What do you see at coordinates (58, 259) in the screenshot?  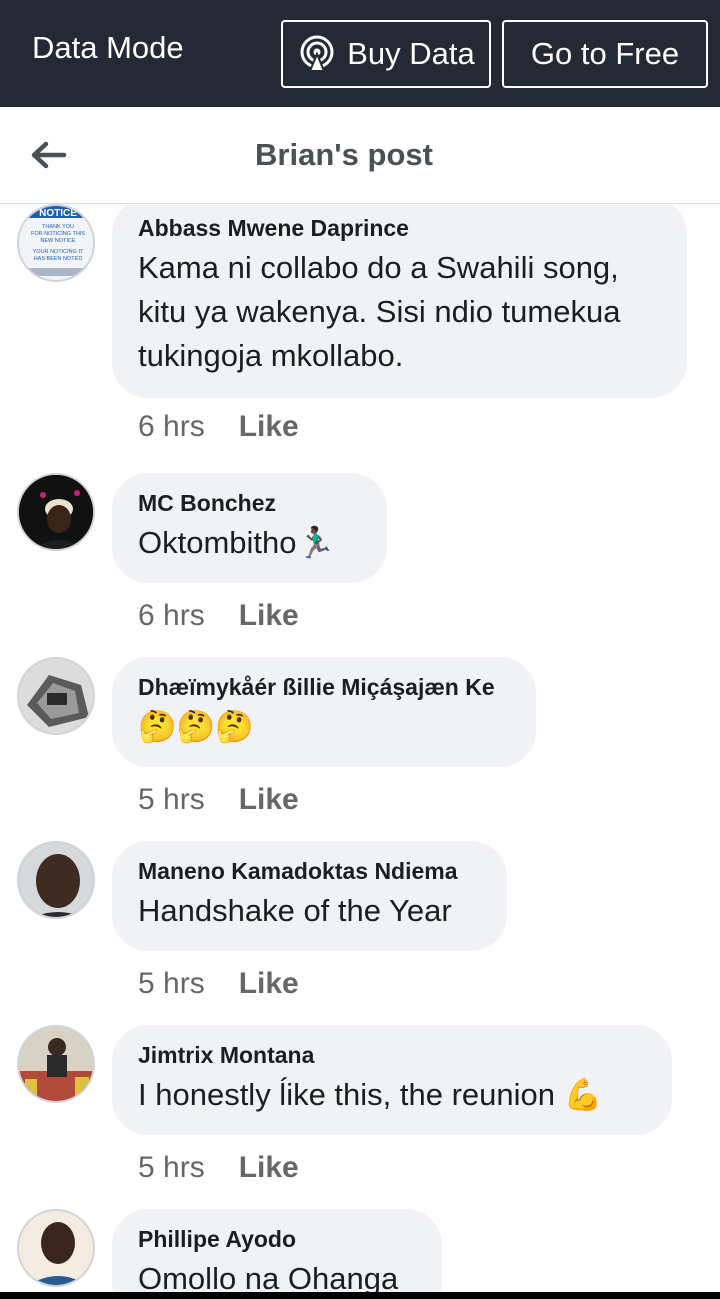 I see `svg-text: HAS BEEN NOTED` at bounding box center [58, 259].